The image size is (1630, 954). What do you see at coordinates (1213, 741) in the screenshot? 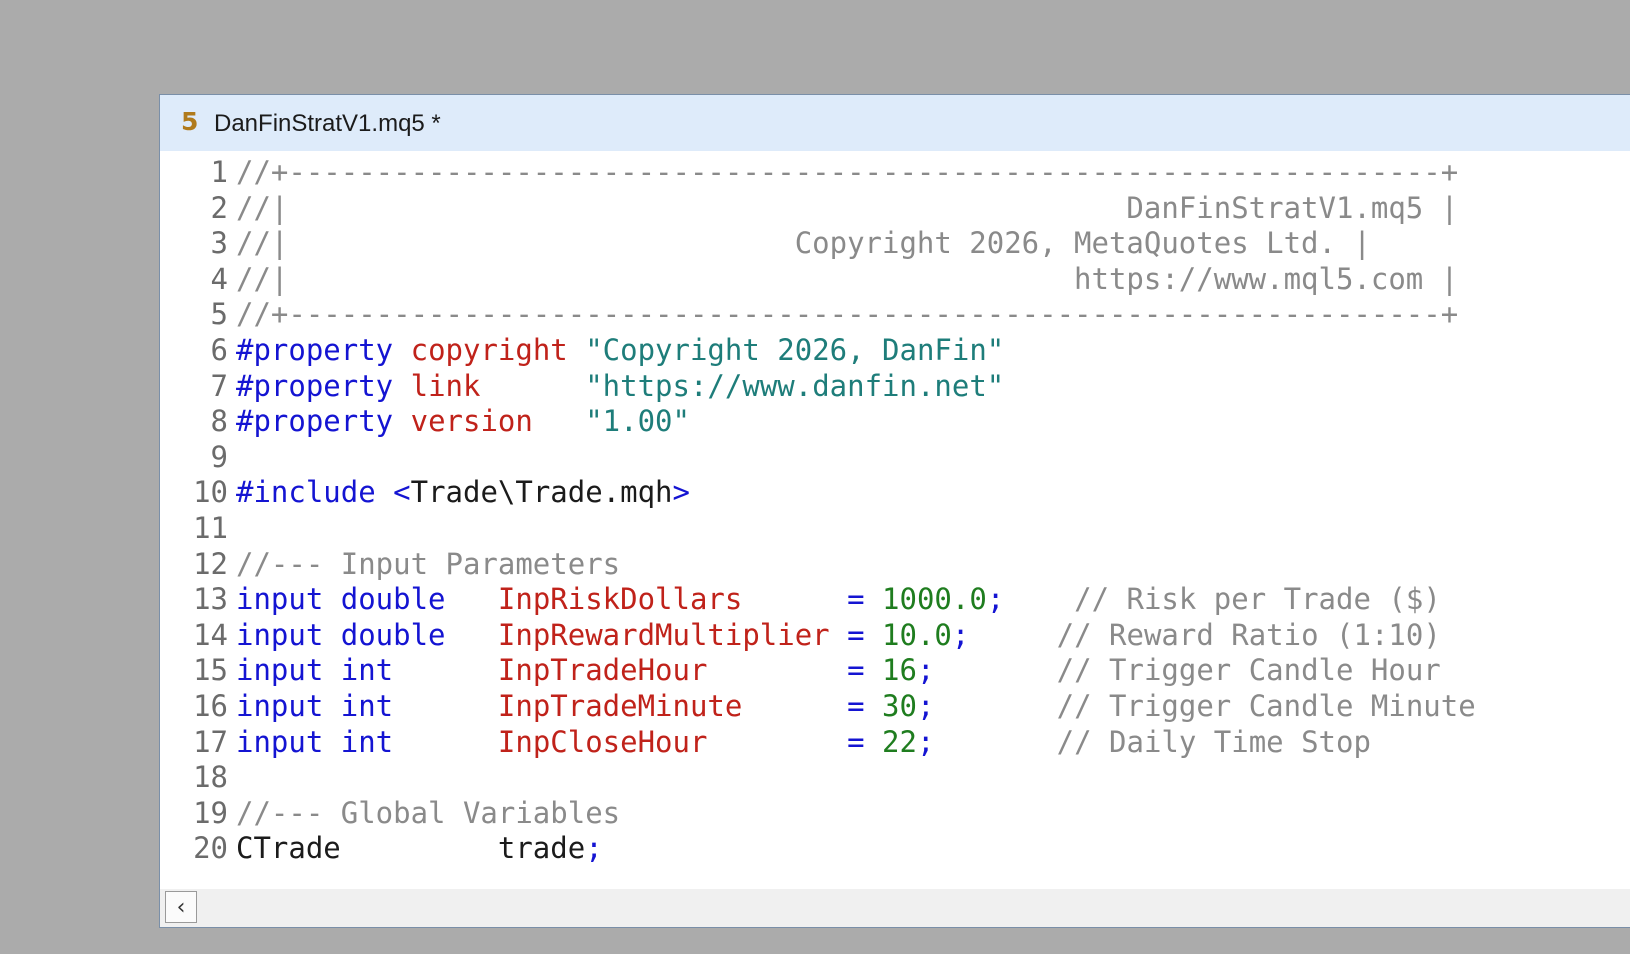
I see `code-token: // Daily Time Stop` at bounding box center [1213, 741].